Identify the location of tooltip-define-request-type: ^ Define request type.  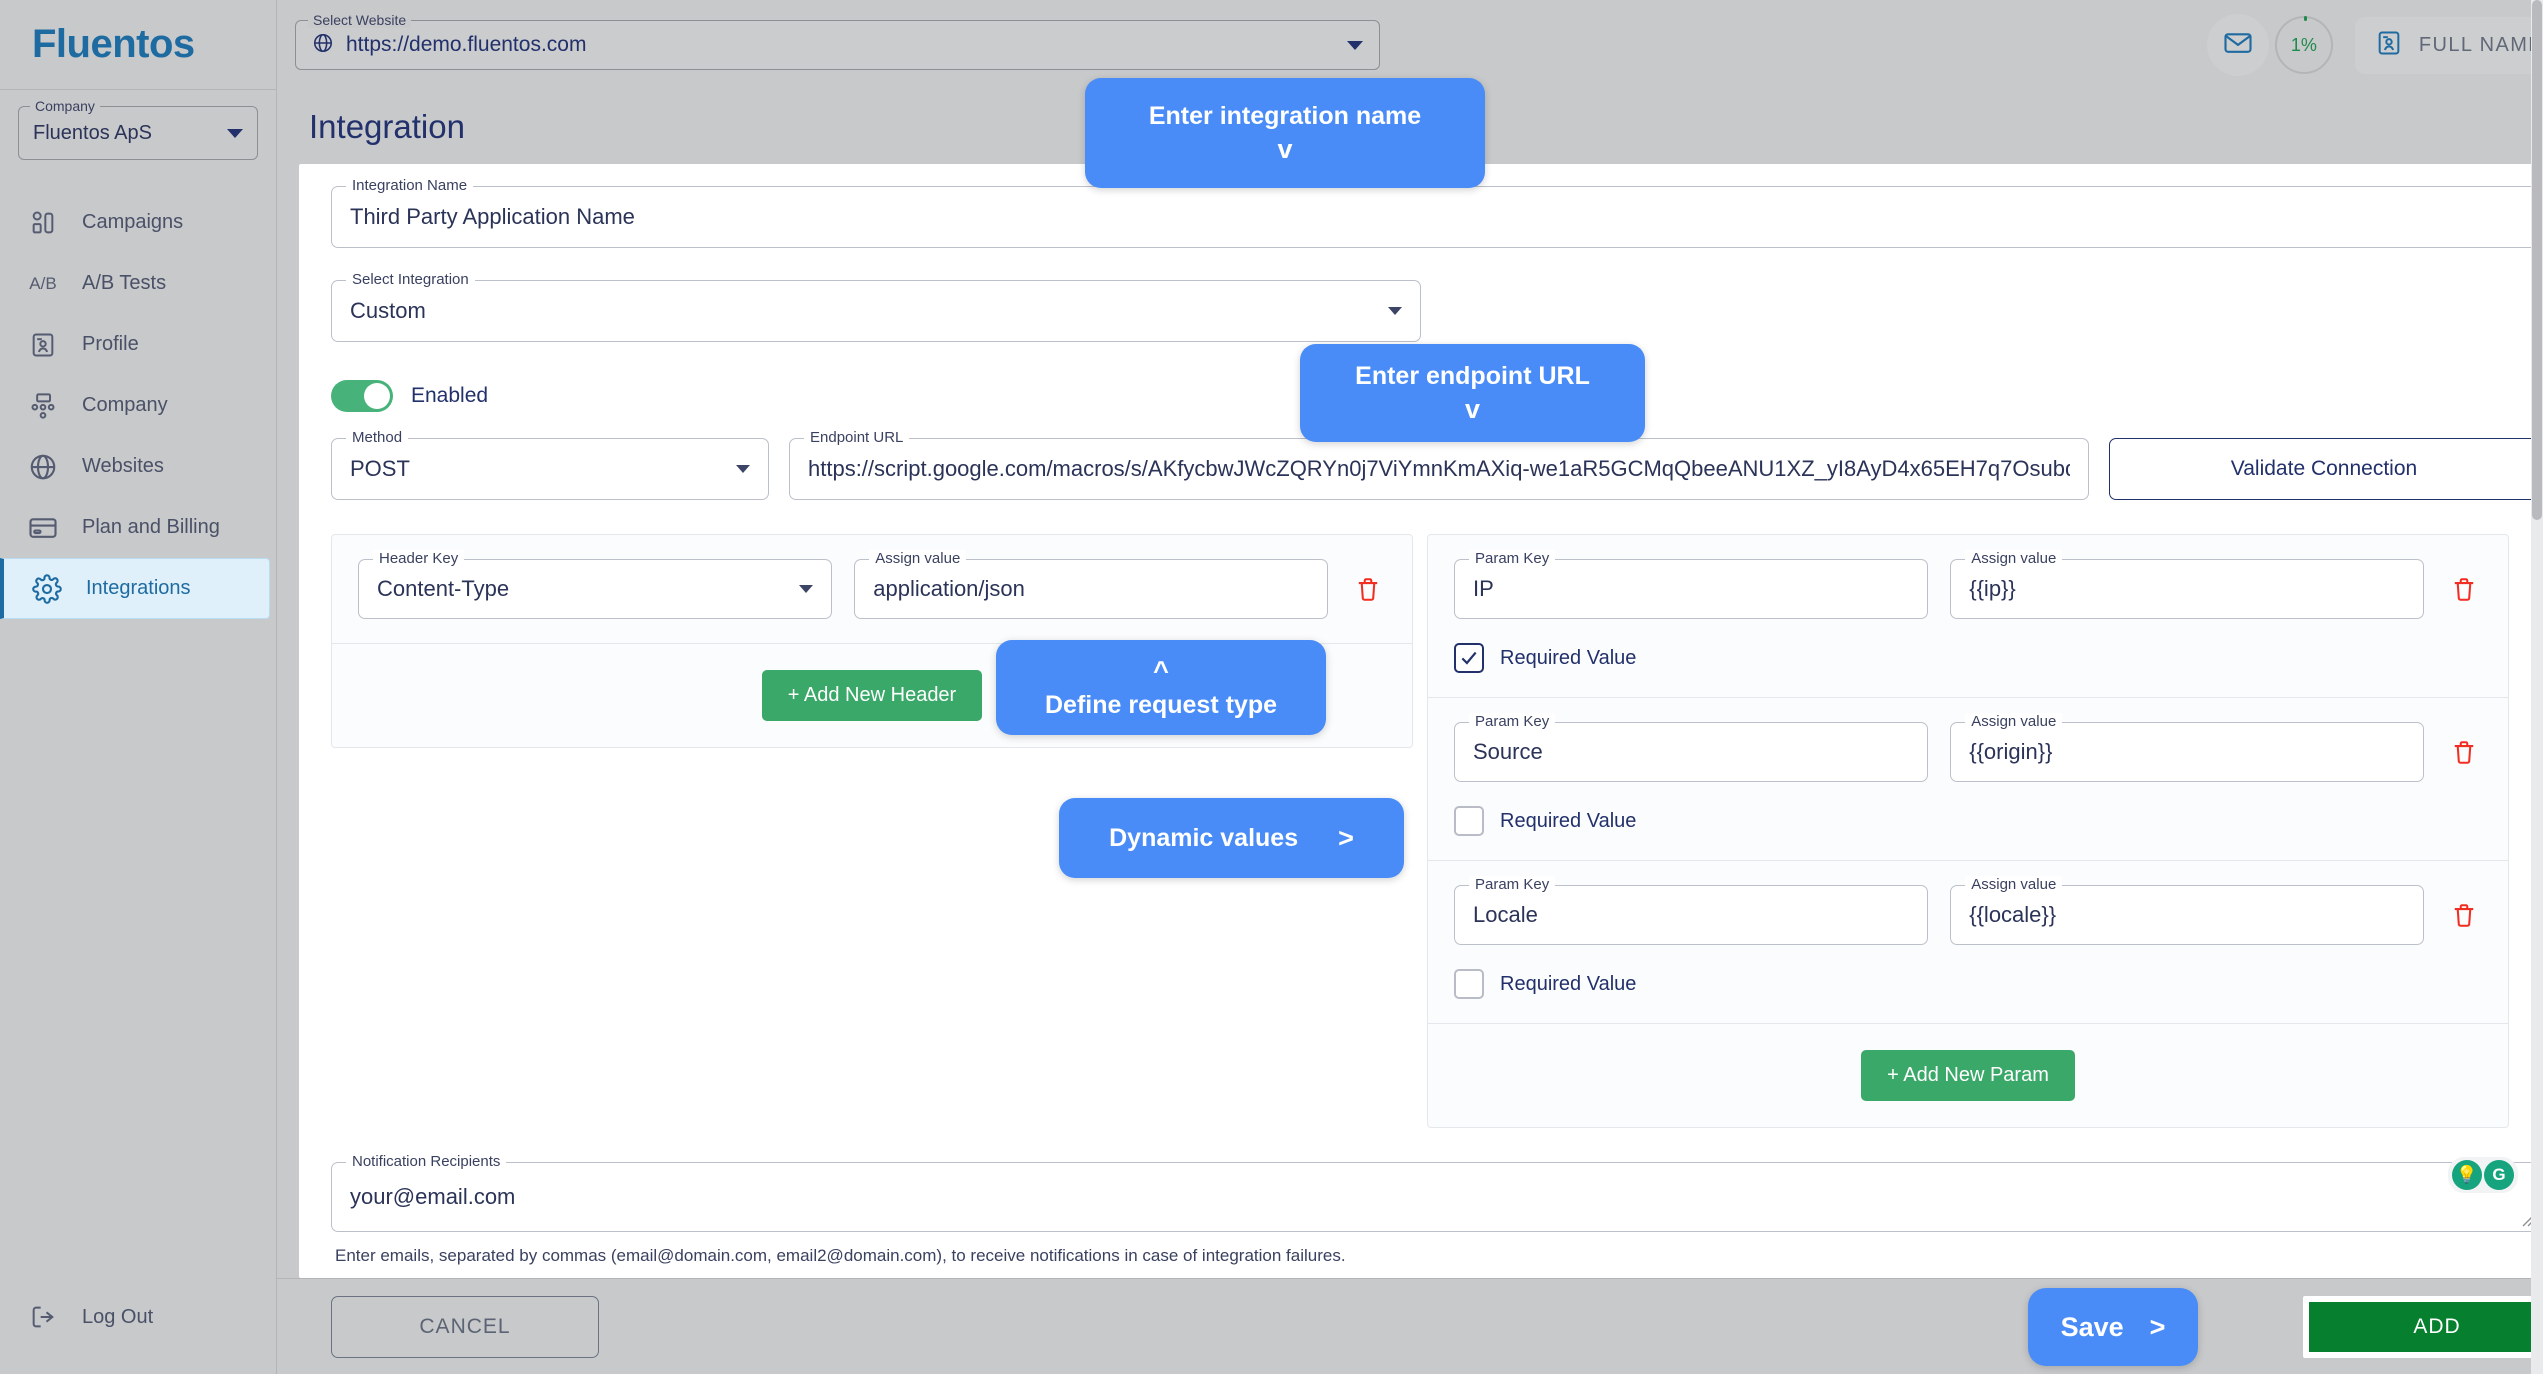
(1161, 687).